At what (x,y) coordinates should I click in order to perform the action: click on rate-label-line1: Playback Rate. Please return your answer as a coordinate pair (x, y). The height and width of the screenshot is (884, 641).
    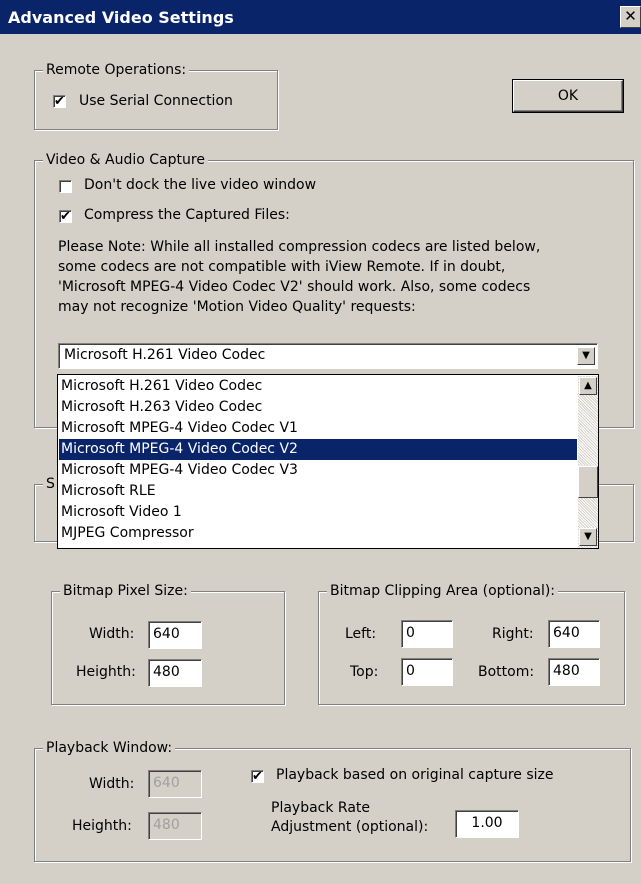
    Looking at the image, I should click on (321, 808).